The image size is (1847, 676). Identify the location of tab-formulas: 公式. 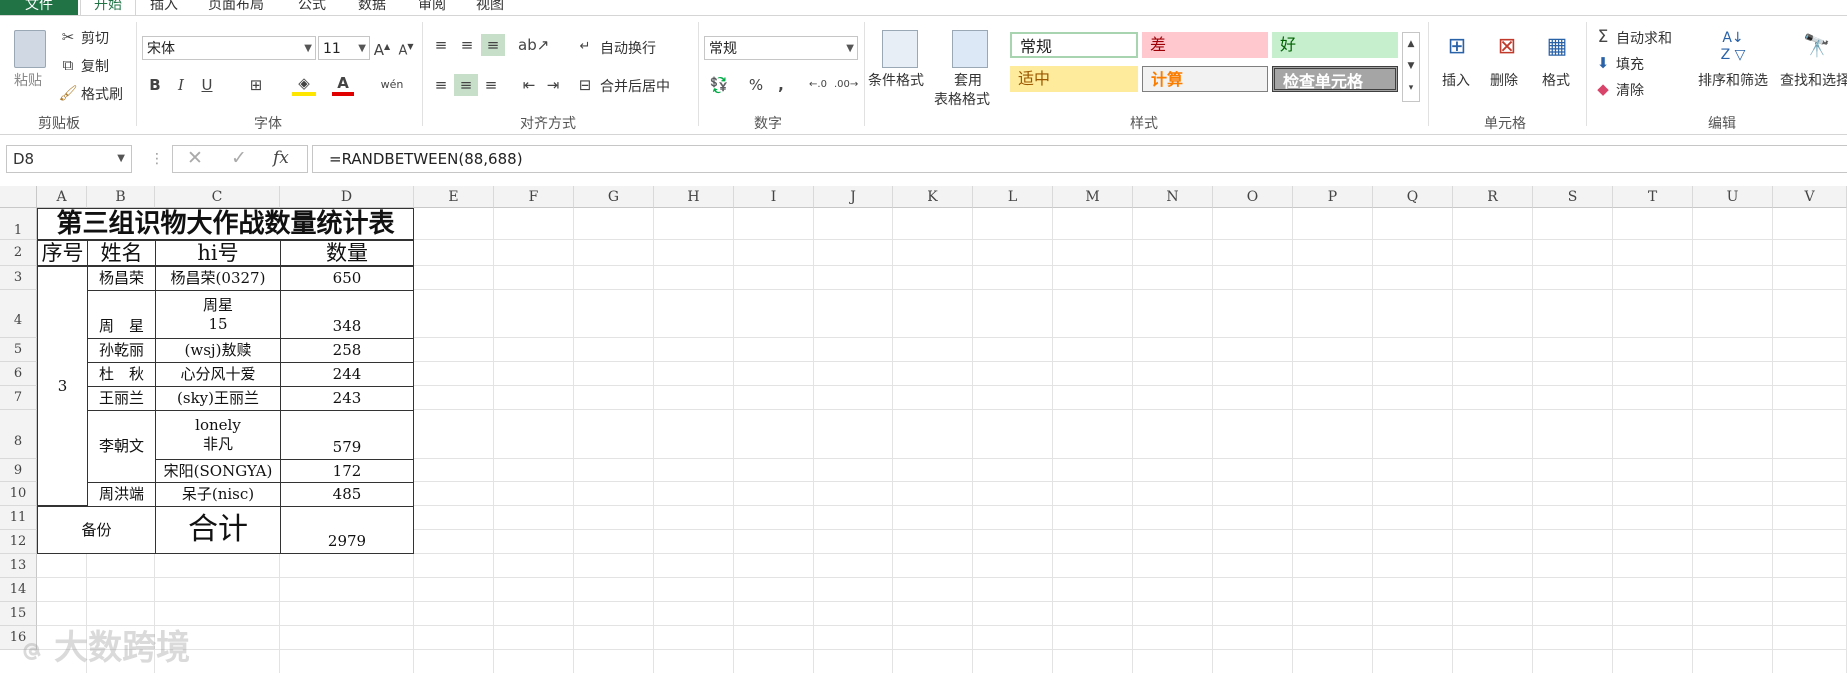
(312, 7).